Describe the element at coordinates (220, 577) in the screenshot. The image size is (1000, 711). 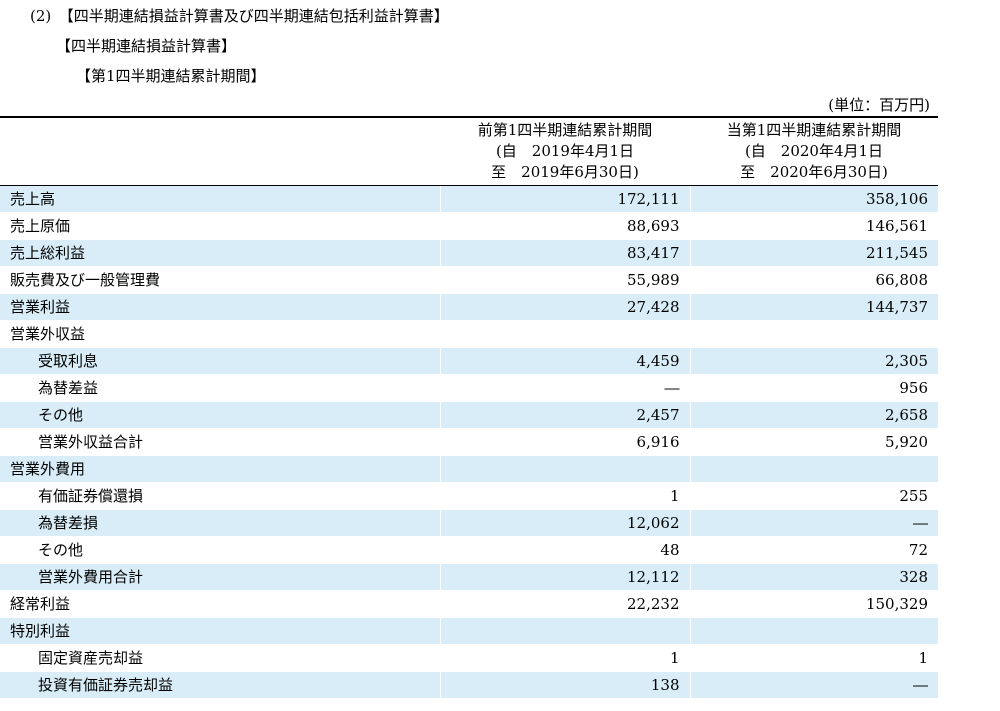
I see `row-label: 営業外費用合計` at that location.